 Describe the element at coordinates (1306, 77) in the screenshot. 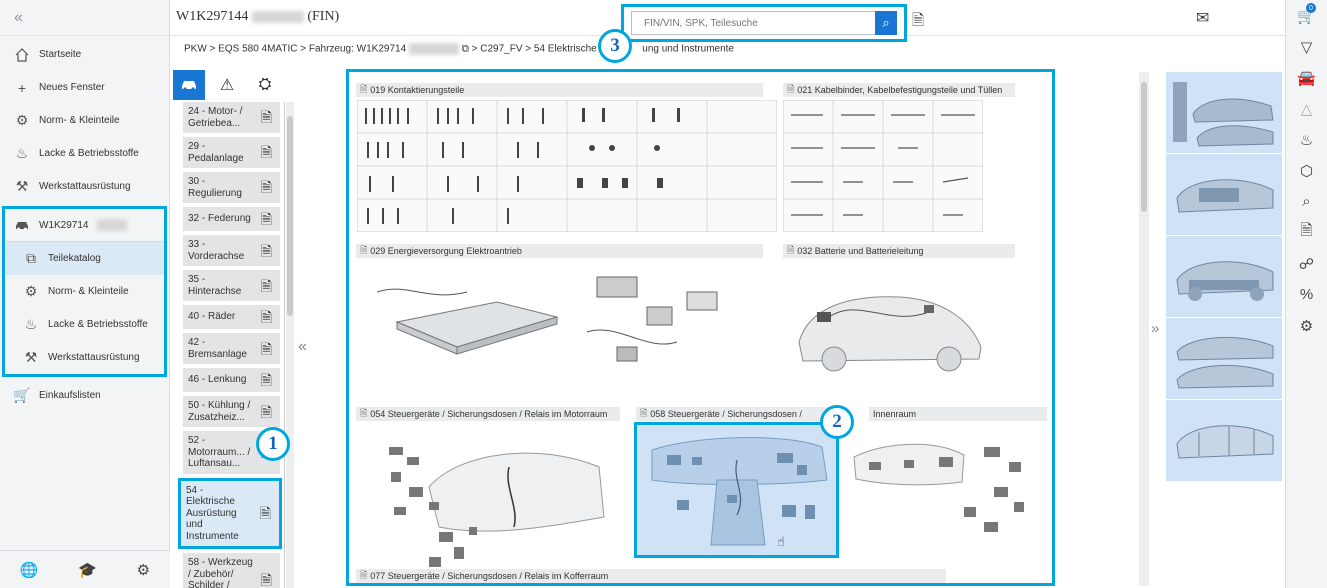

I see `car-search-icon: 🚘` at that location.